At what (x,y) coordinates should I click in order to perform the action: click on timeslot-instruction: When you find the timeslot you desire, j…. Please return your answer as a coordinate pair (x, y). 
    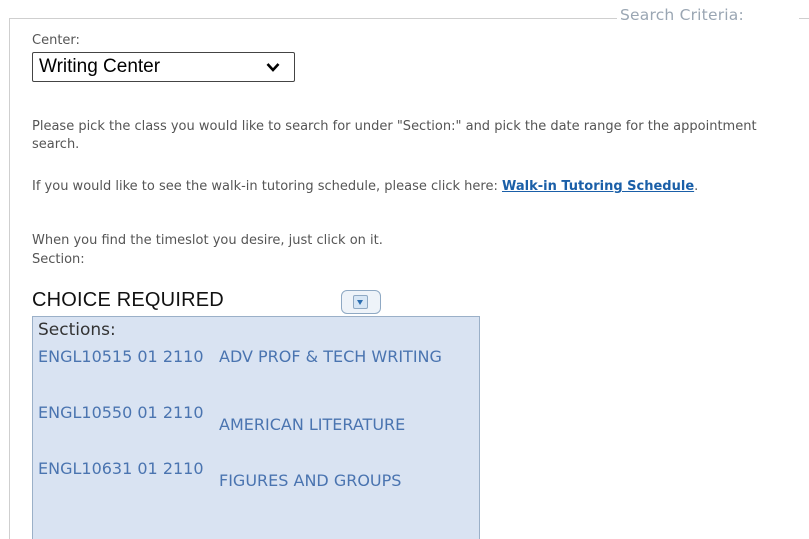
    Looking at the image, I should click on (207, 240).